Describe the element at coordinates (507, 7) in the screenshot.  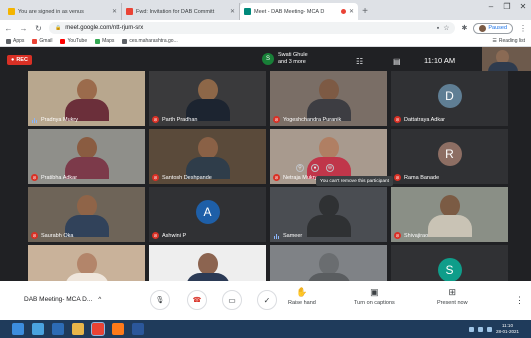
I see `maximize-button: ❐` at that location.